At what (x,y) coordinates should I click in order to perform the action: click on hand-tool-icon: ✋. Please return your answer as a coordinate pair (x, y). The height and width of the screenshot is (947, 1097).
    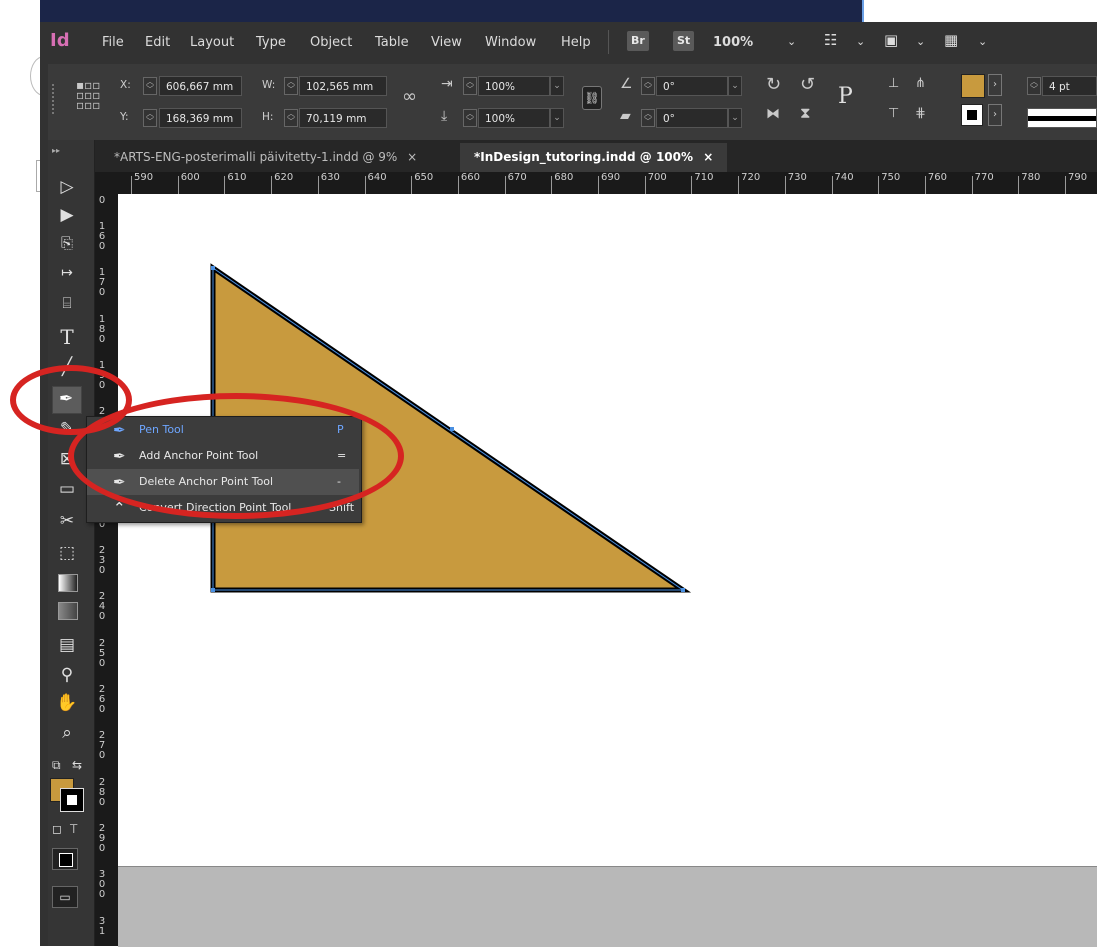
    Looking at the image, I should click on (67, 703).